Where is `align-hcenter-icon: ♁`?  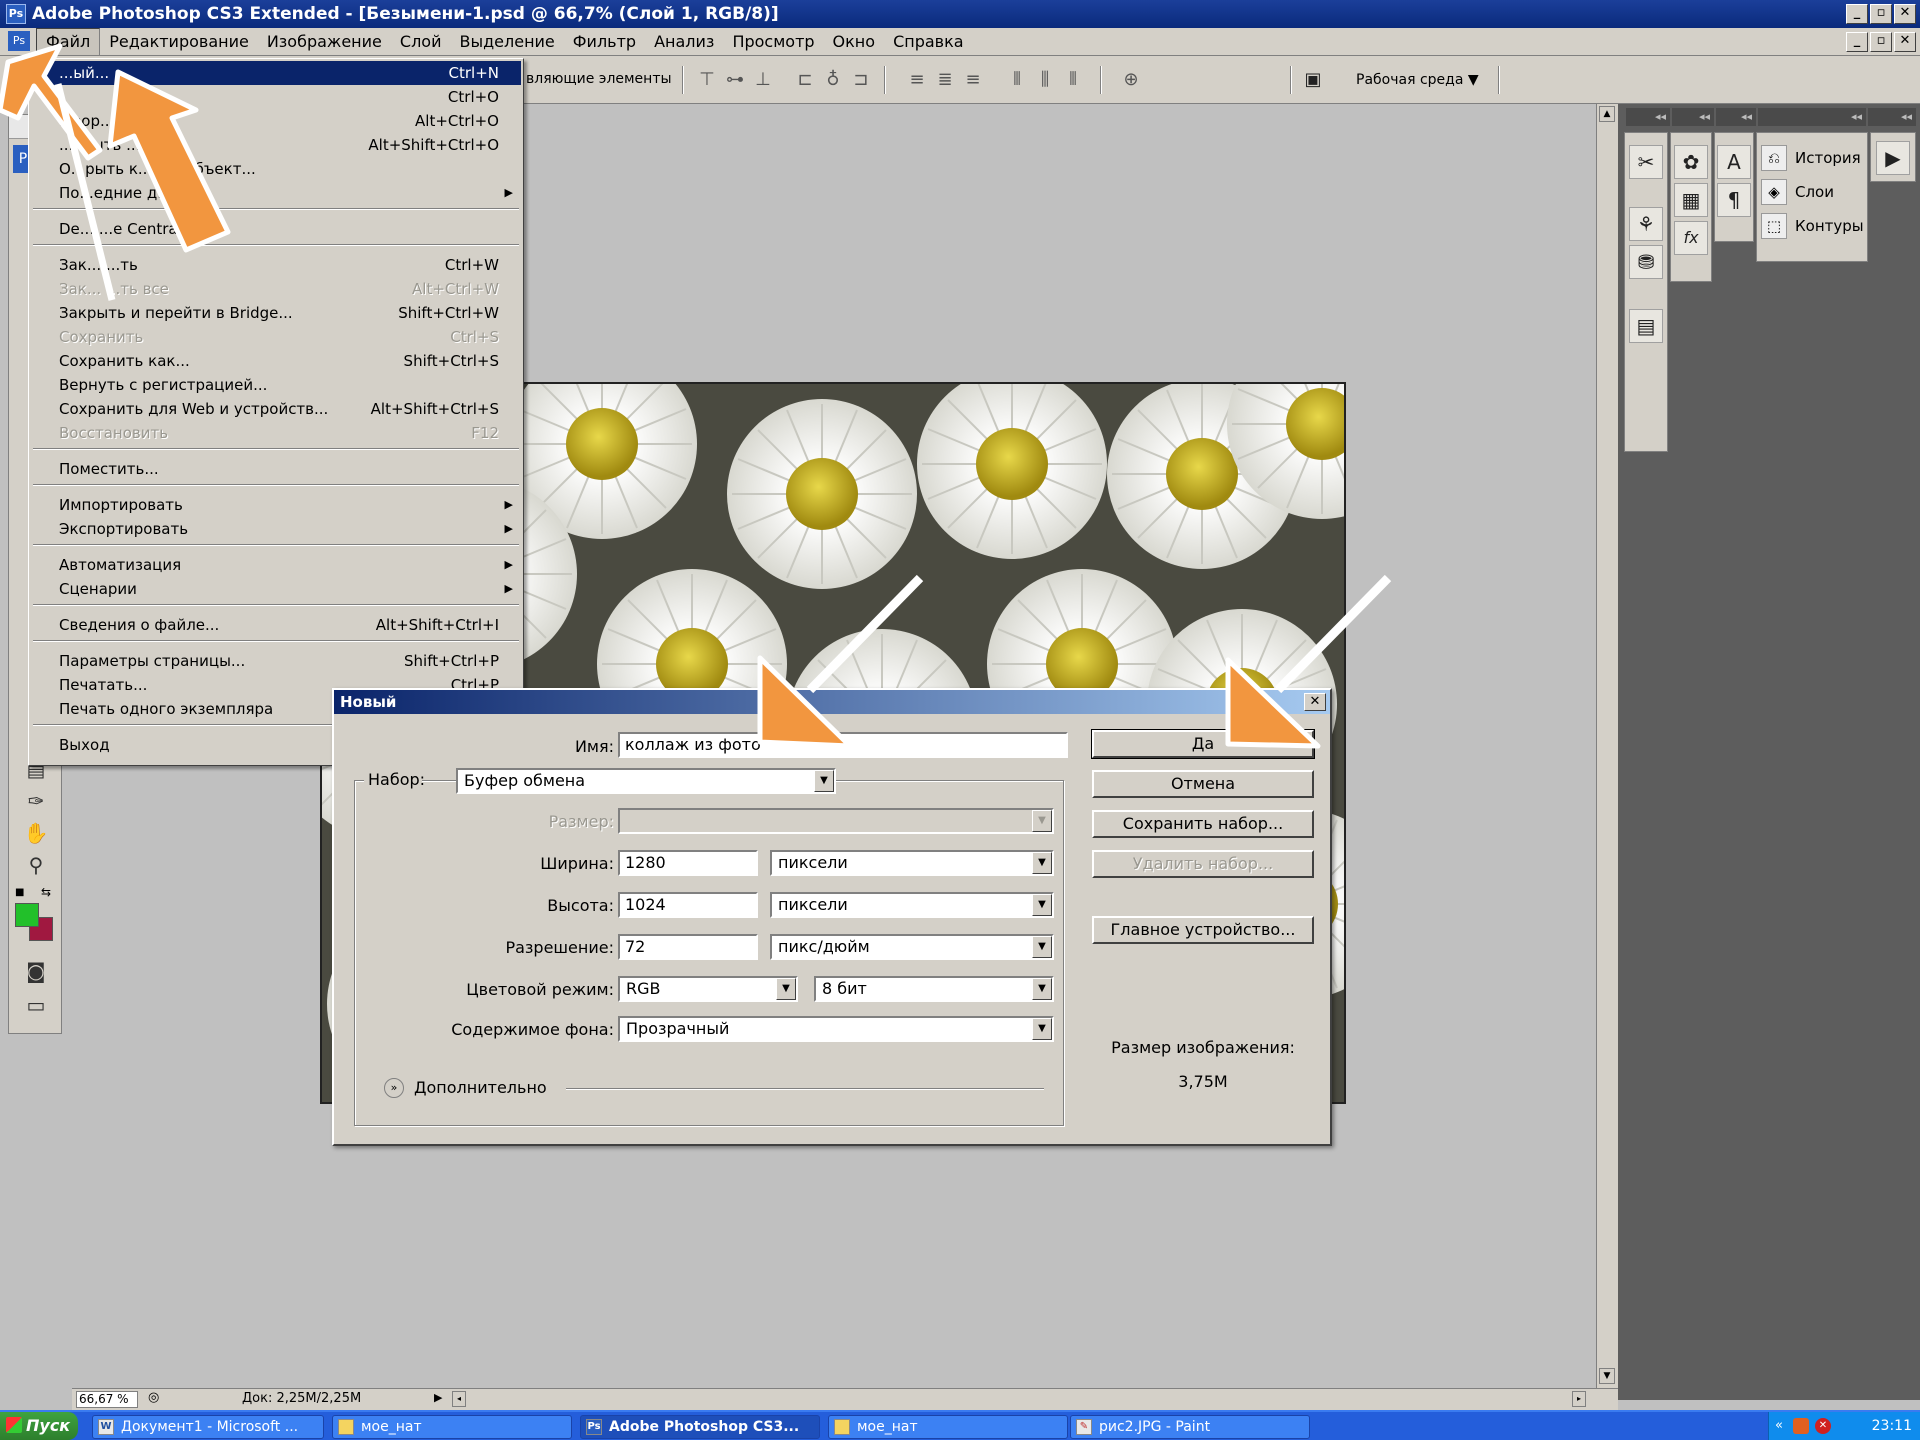 align-hcenter-icon: ♁ is located at coordinates (833, 80).